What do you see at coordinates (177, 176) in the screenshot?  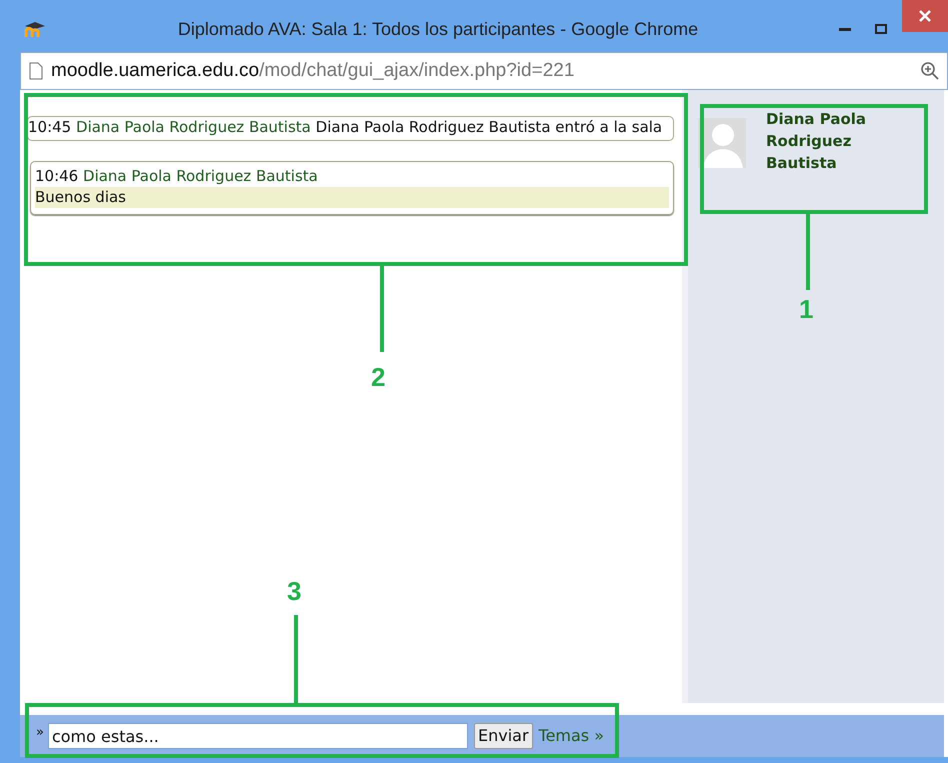 I see `message-header: 10:46 Diana Paola Rodriguez Bautista` at bounding box center [177, 176].